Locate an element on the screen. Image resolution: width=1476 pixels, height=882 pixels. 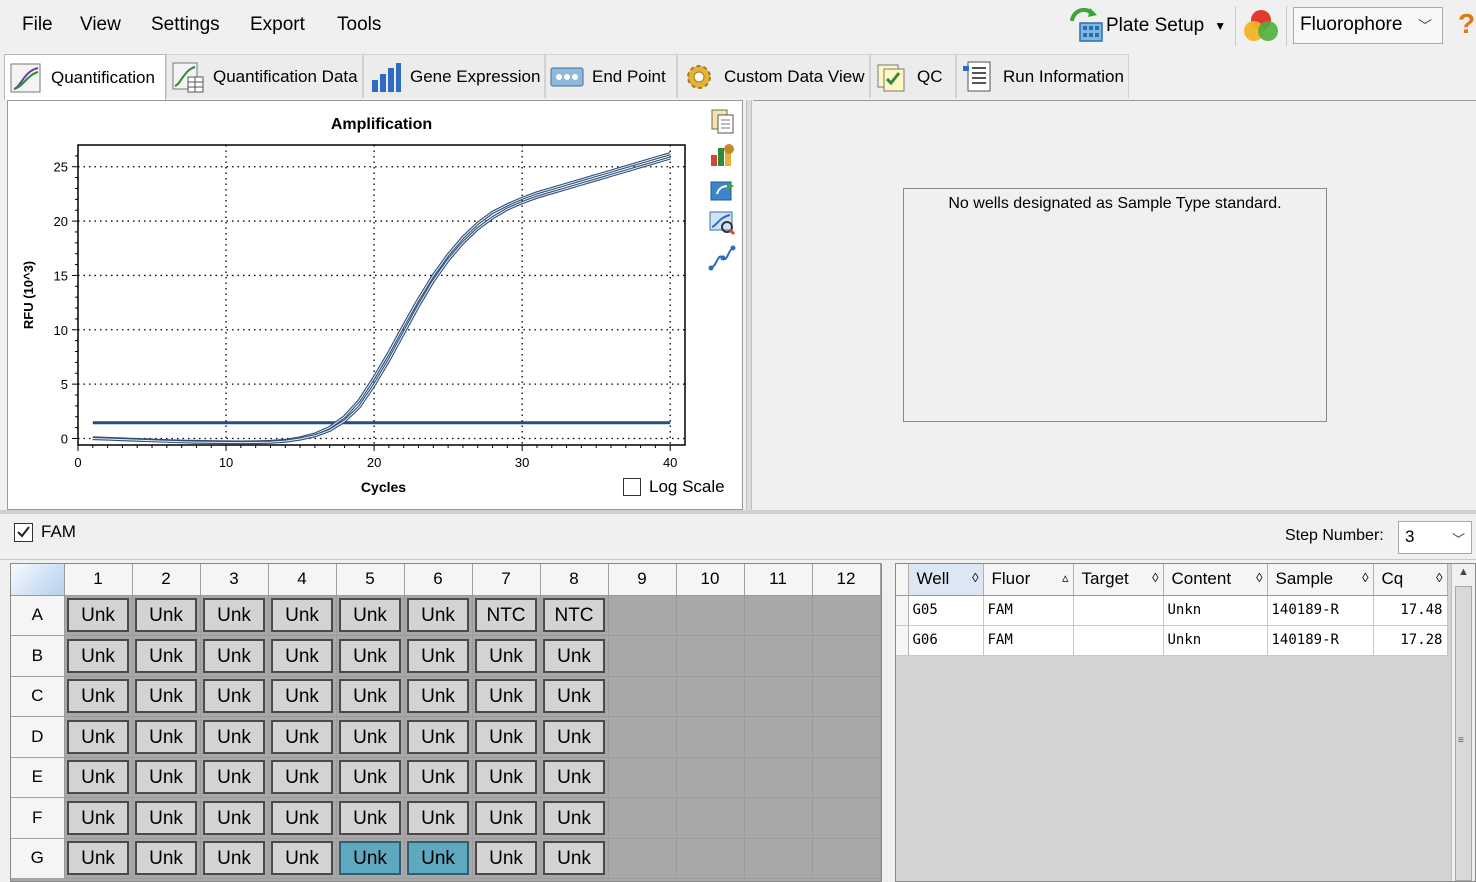
vertical-splitter is located at coordinates (749, 306).